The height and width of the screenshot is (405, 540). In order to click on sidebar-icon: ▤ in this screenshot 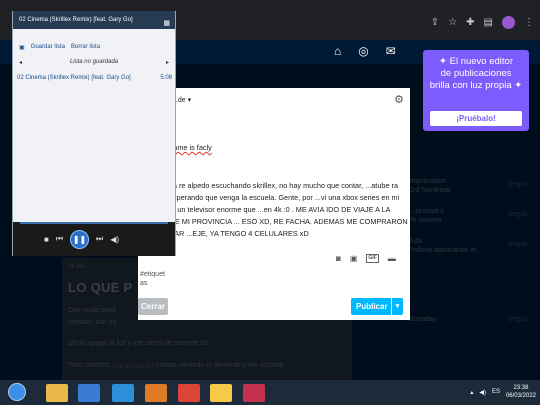, I will do `click(488, 22)`.